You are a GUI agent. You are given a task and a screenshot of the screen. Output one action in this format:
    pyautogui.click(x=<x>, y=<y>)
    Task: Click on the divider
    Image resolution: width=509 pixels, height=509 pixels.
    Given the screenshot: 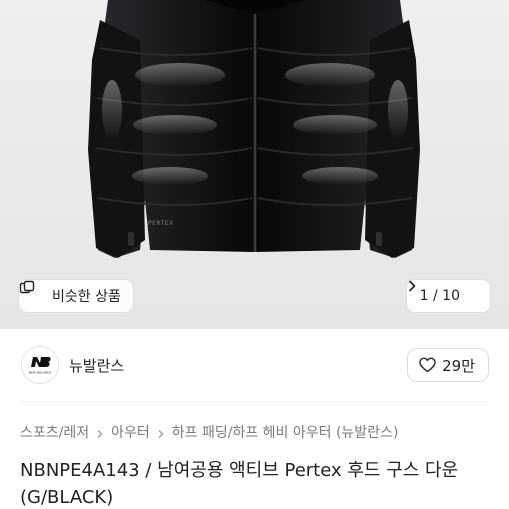 What is the action you would take?
    pyautogui.click(x=254, y=401)
    